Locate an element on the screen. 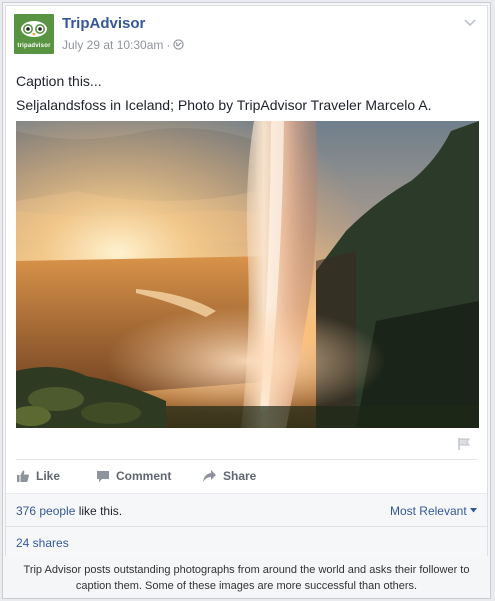 Image resolution: width=495 pixels, height=601 pixels. comment-button: Comment is located at coordinates (133, 476).